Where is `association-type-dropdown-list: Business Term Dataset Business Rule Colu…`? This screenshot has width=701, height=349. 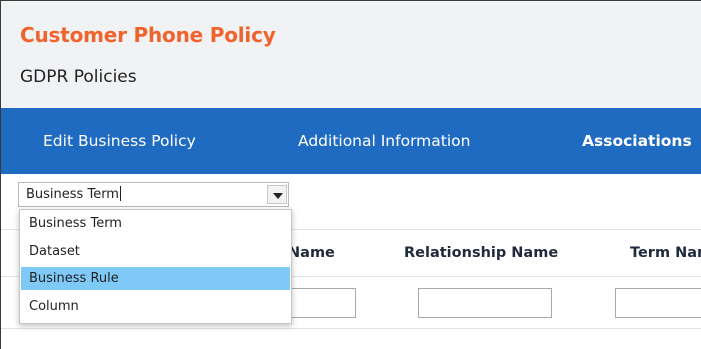
association-type-dropdown-list: Business Term Dataset Business Rule Colu… is located at coordinates (155, 266).